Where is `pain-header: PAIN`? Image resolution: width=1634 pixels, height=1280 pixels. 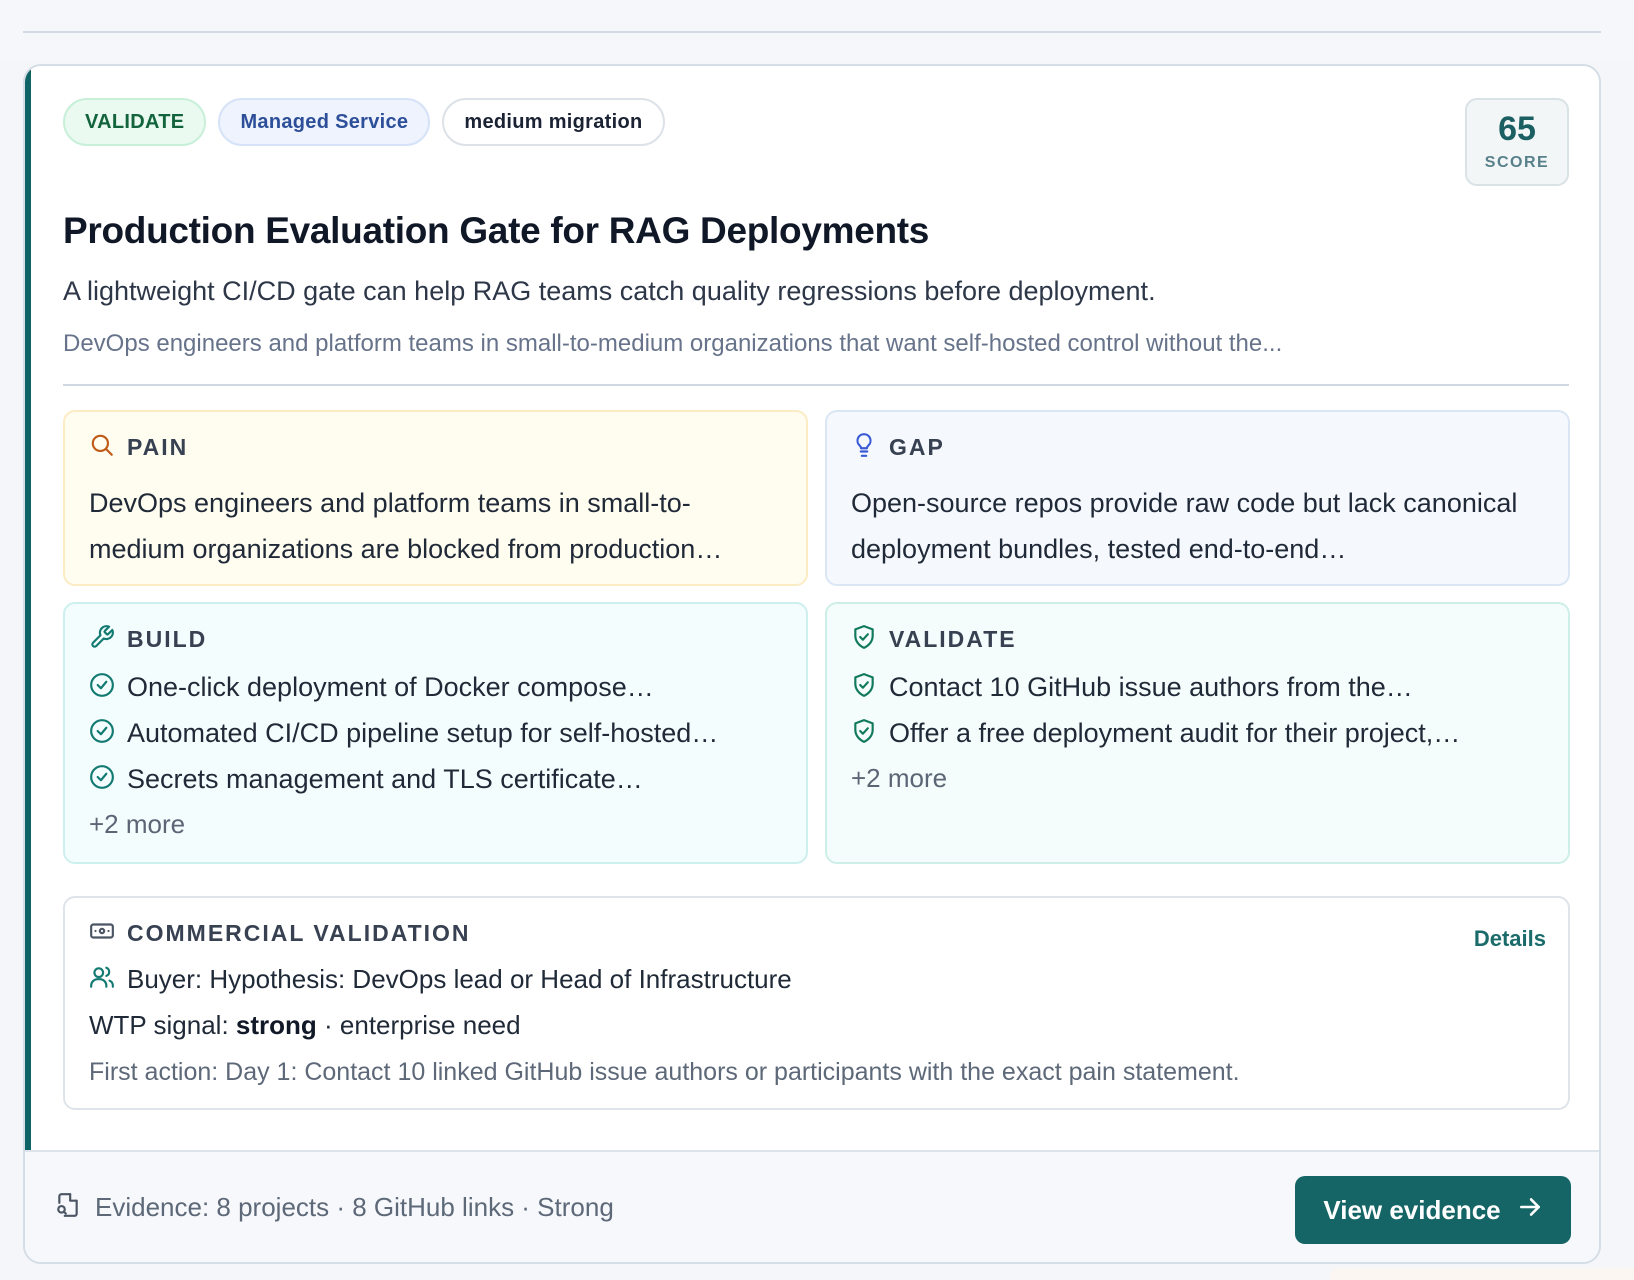 pain-header: PAIN is located at coordinates (138, 447).